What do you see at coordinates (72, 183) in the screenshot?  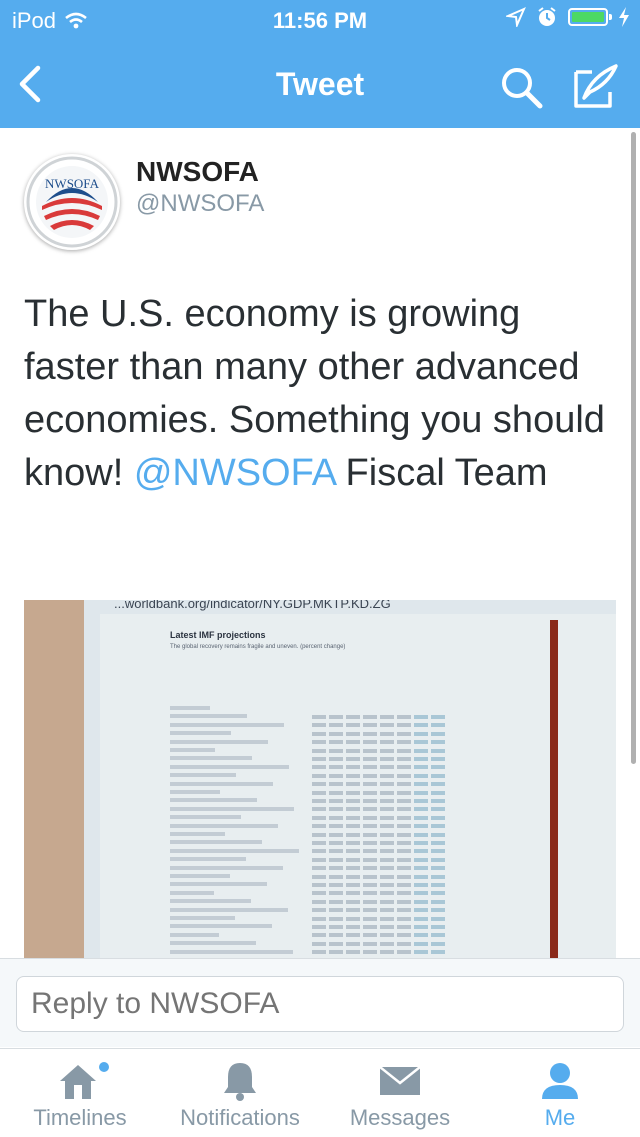 I see `avatar-text: NWSOFA` at bounding box center [72, 183].